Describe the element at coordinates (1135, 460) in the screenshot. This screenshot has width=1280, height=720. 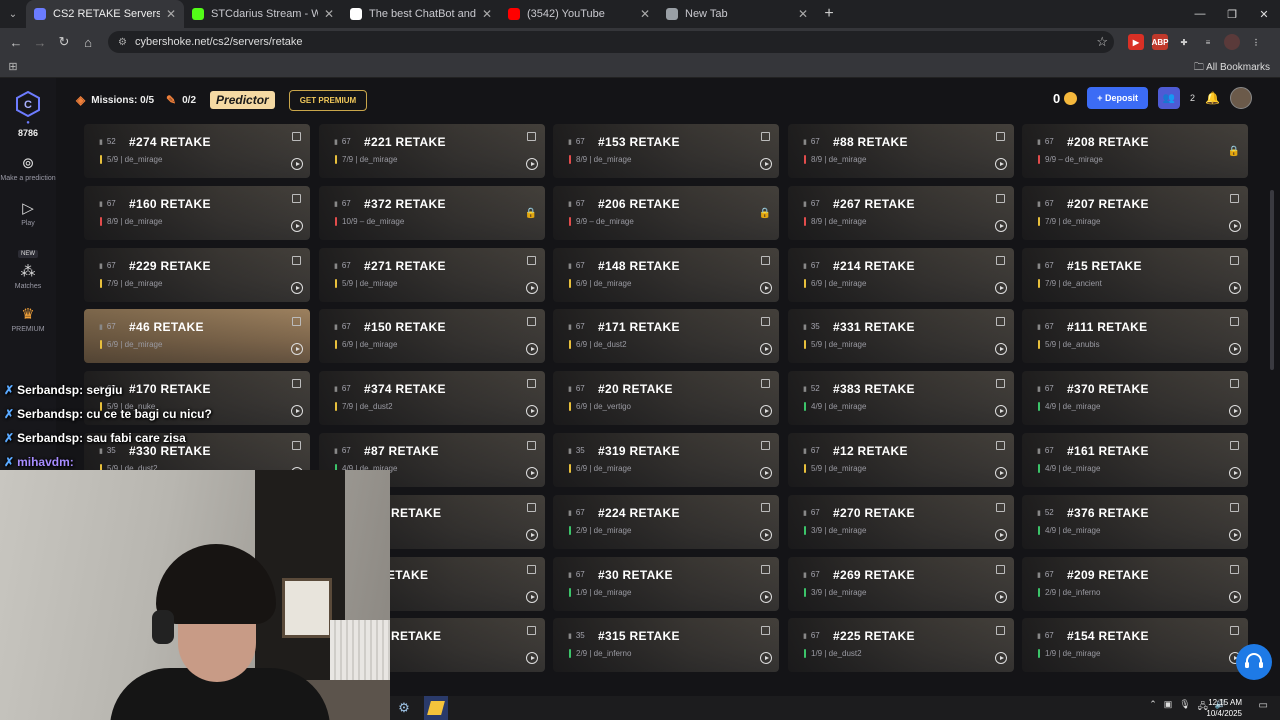
I see `server-card: 67 #161 RETAKE 4/9 | de_mirage` at that location.